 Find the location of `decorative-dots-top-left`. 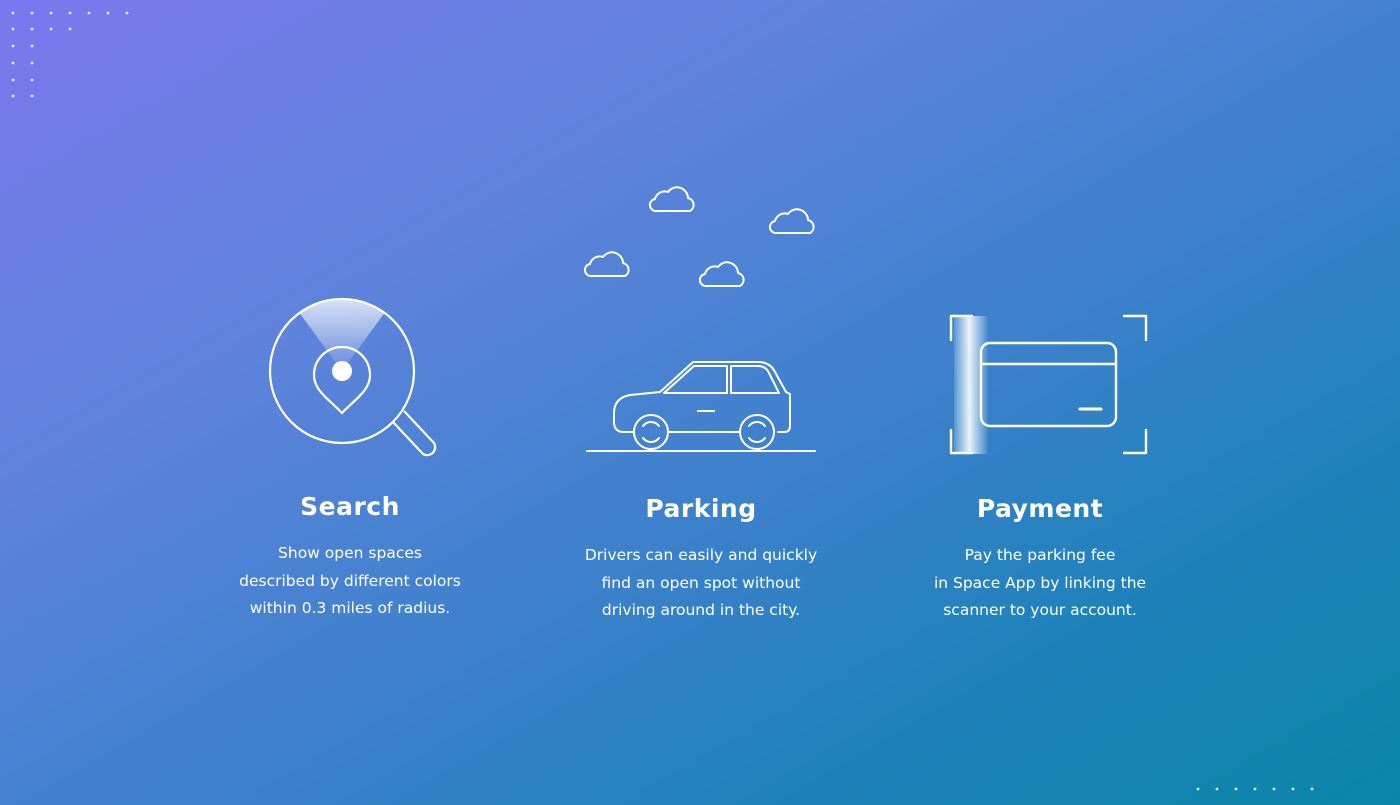

decorative-dots-top-left is located at coordinates (70, 54).